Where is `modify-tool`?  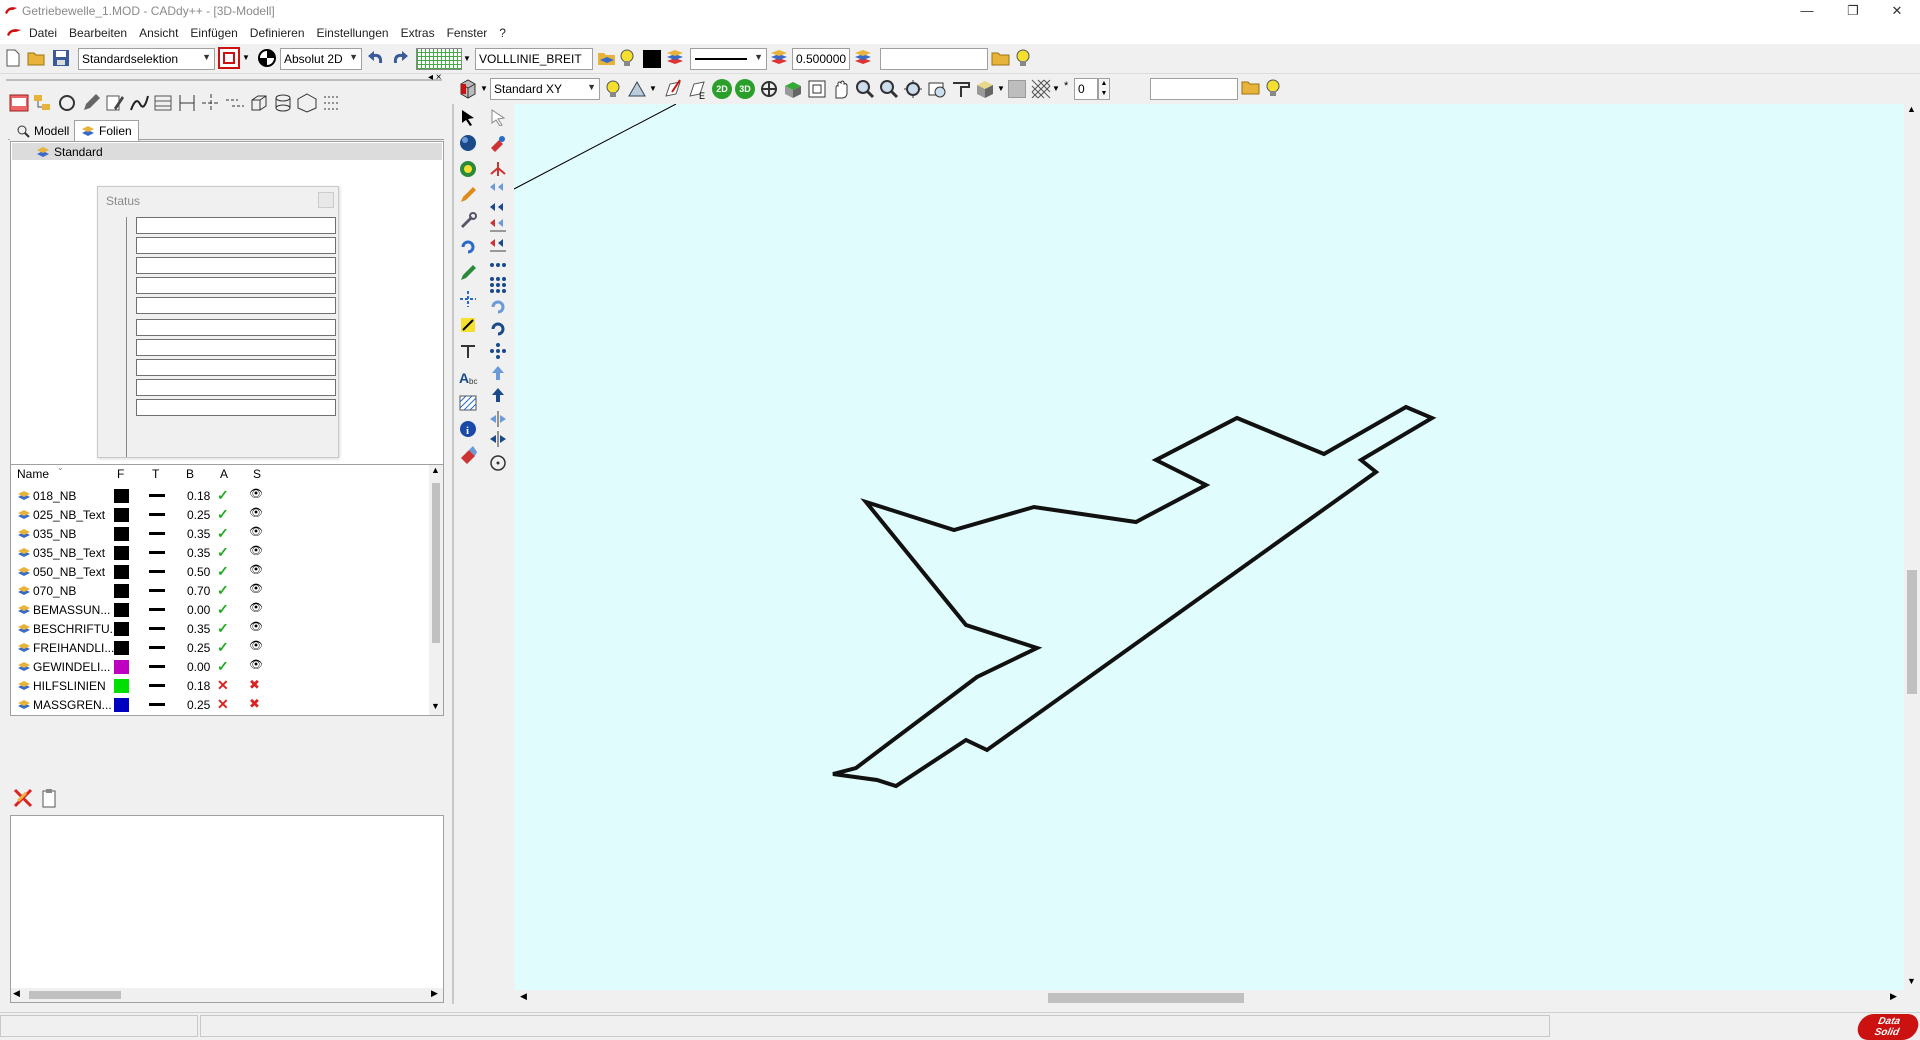
modify-tool is located at coordinates (468, 221).